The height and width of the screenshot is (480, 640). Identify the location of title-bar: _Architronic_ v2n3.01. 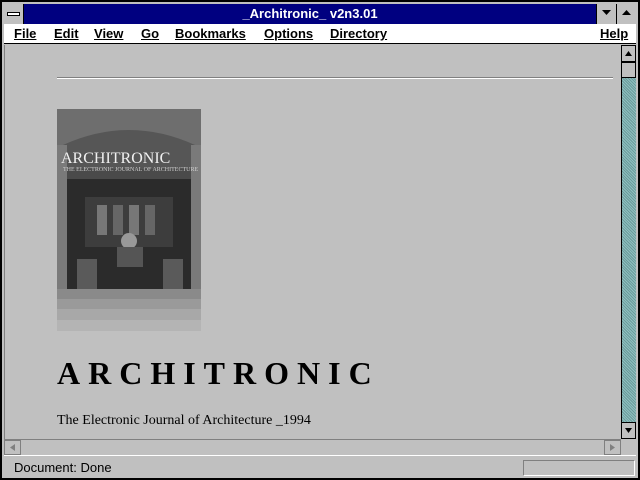
(320, 14).